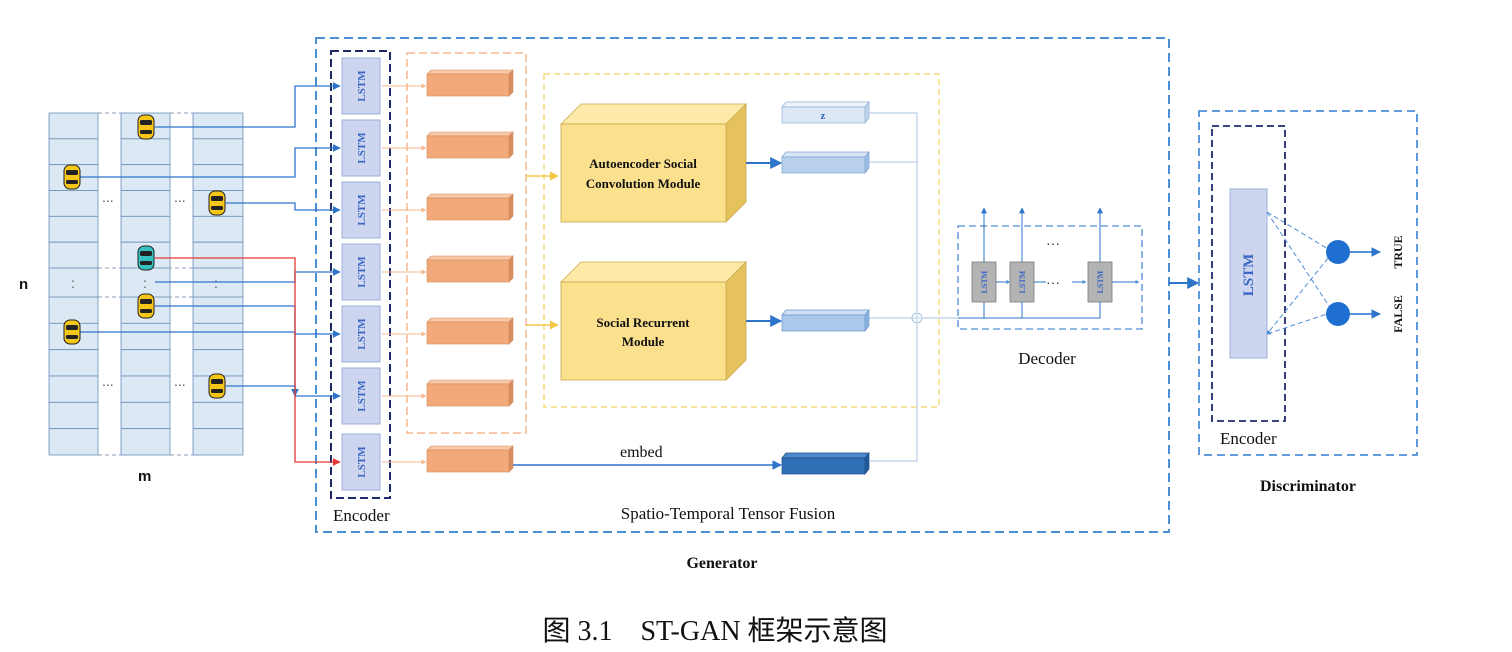 This screenshot has height=652, width=1512. I want to click on decoder-dots-mid: ···, so click(1053, 282).